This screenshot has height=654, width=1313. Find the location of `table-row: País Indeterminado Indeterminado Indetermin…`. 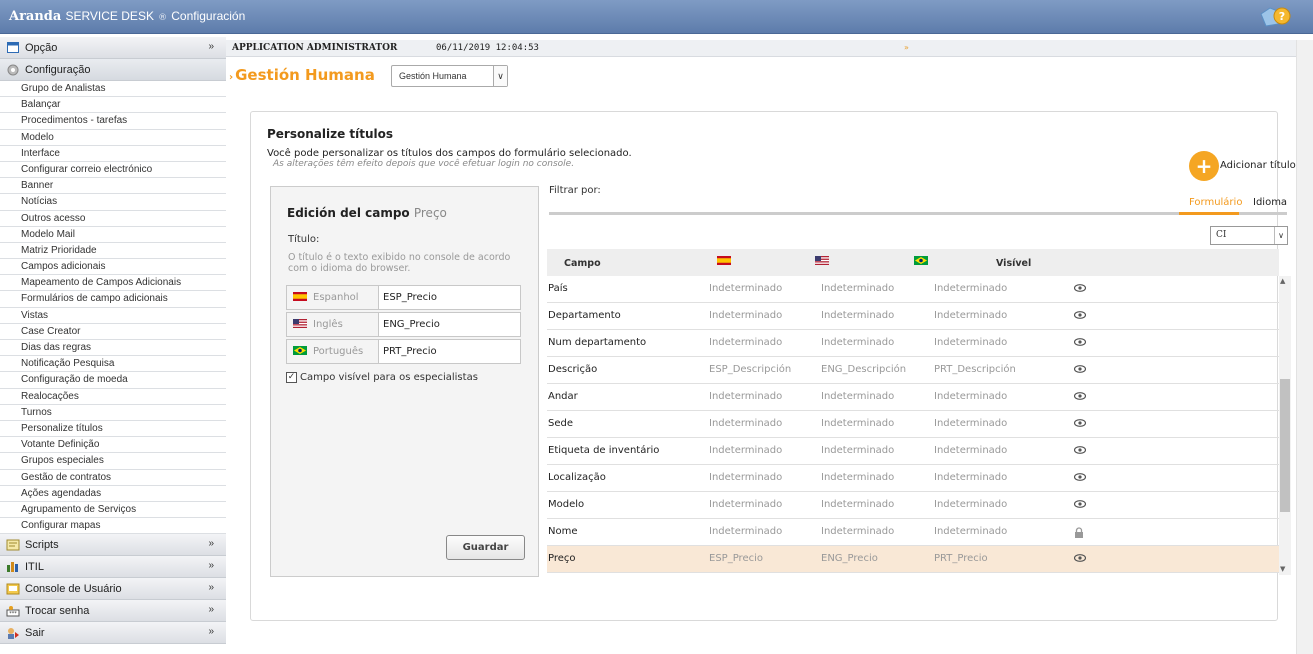

table-row: País Indeterminado Indeterminado Indetermin… is located at coordinates (913, 289).